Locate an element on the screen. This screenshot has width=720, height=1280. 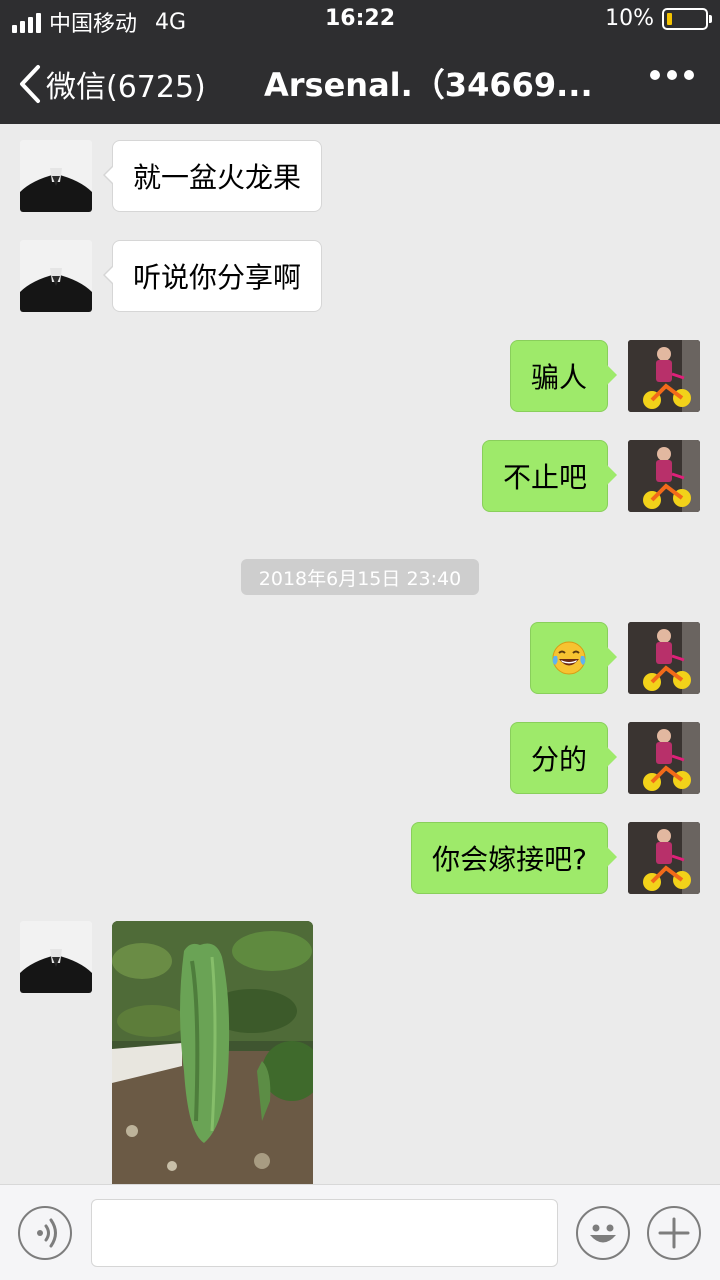
status-bar: 中国移动 4G 16:22 10% is located at coordinates (360, 20).